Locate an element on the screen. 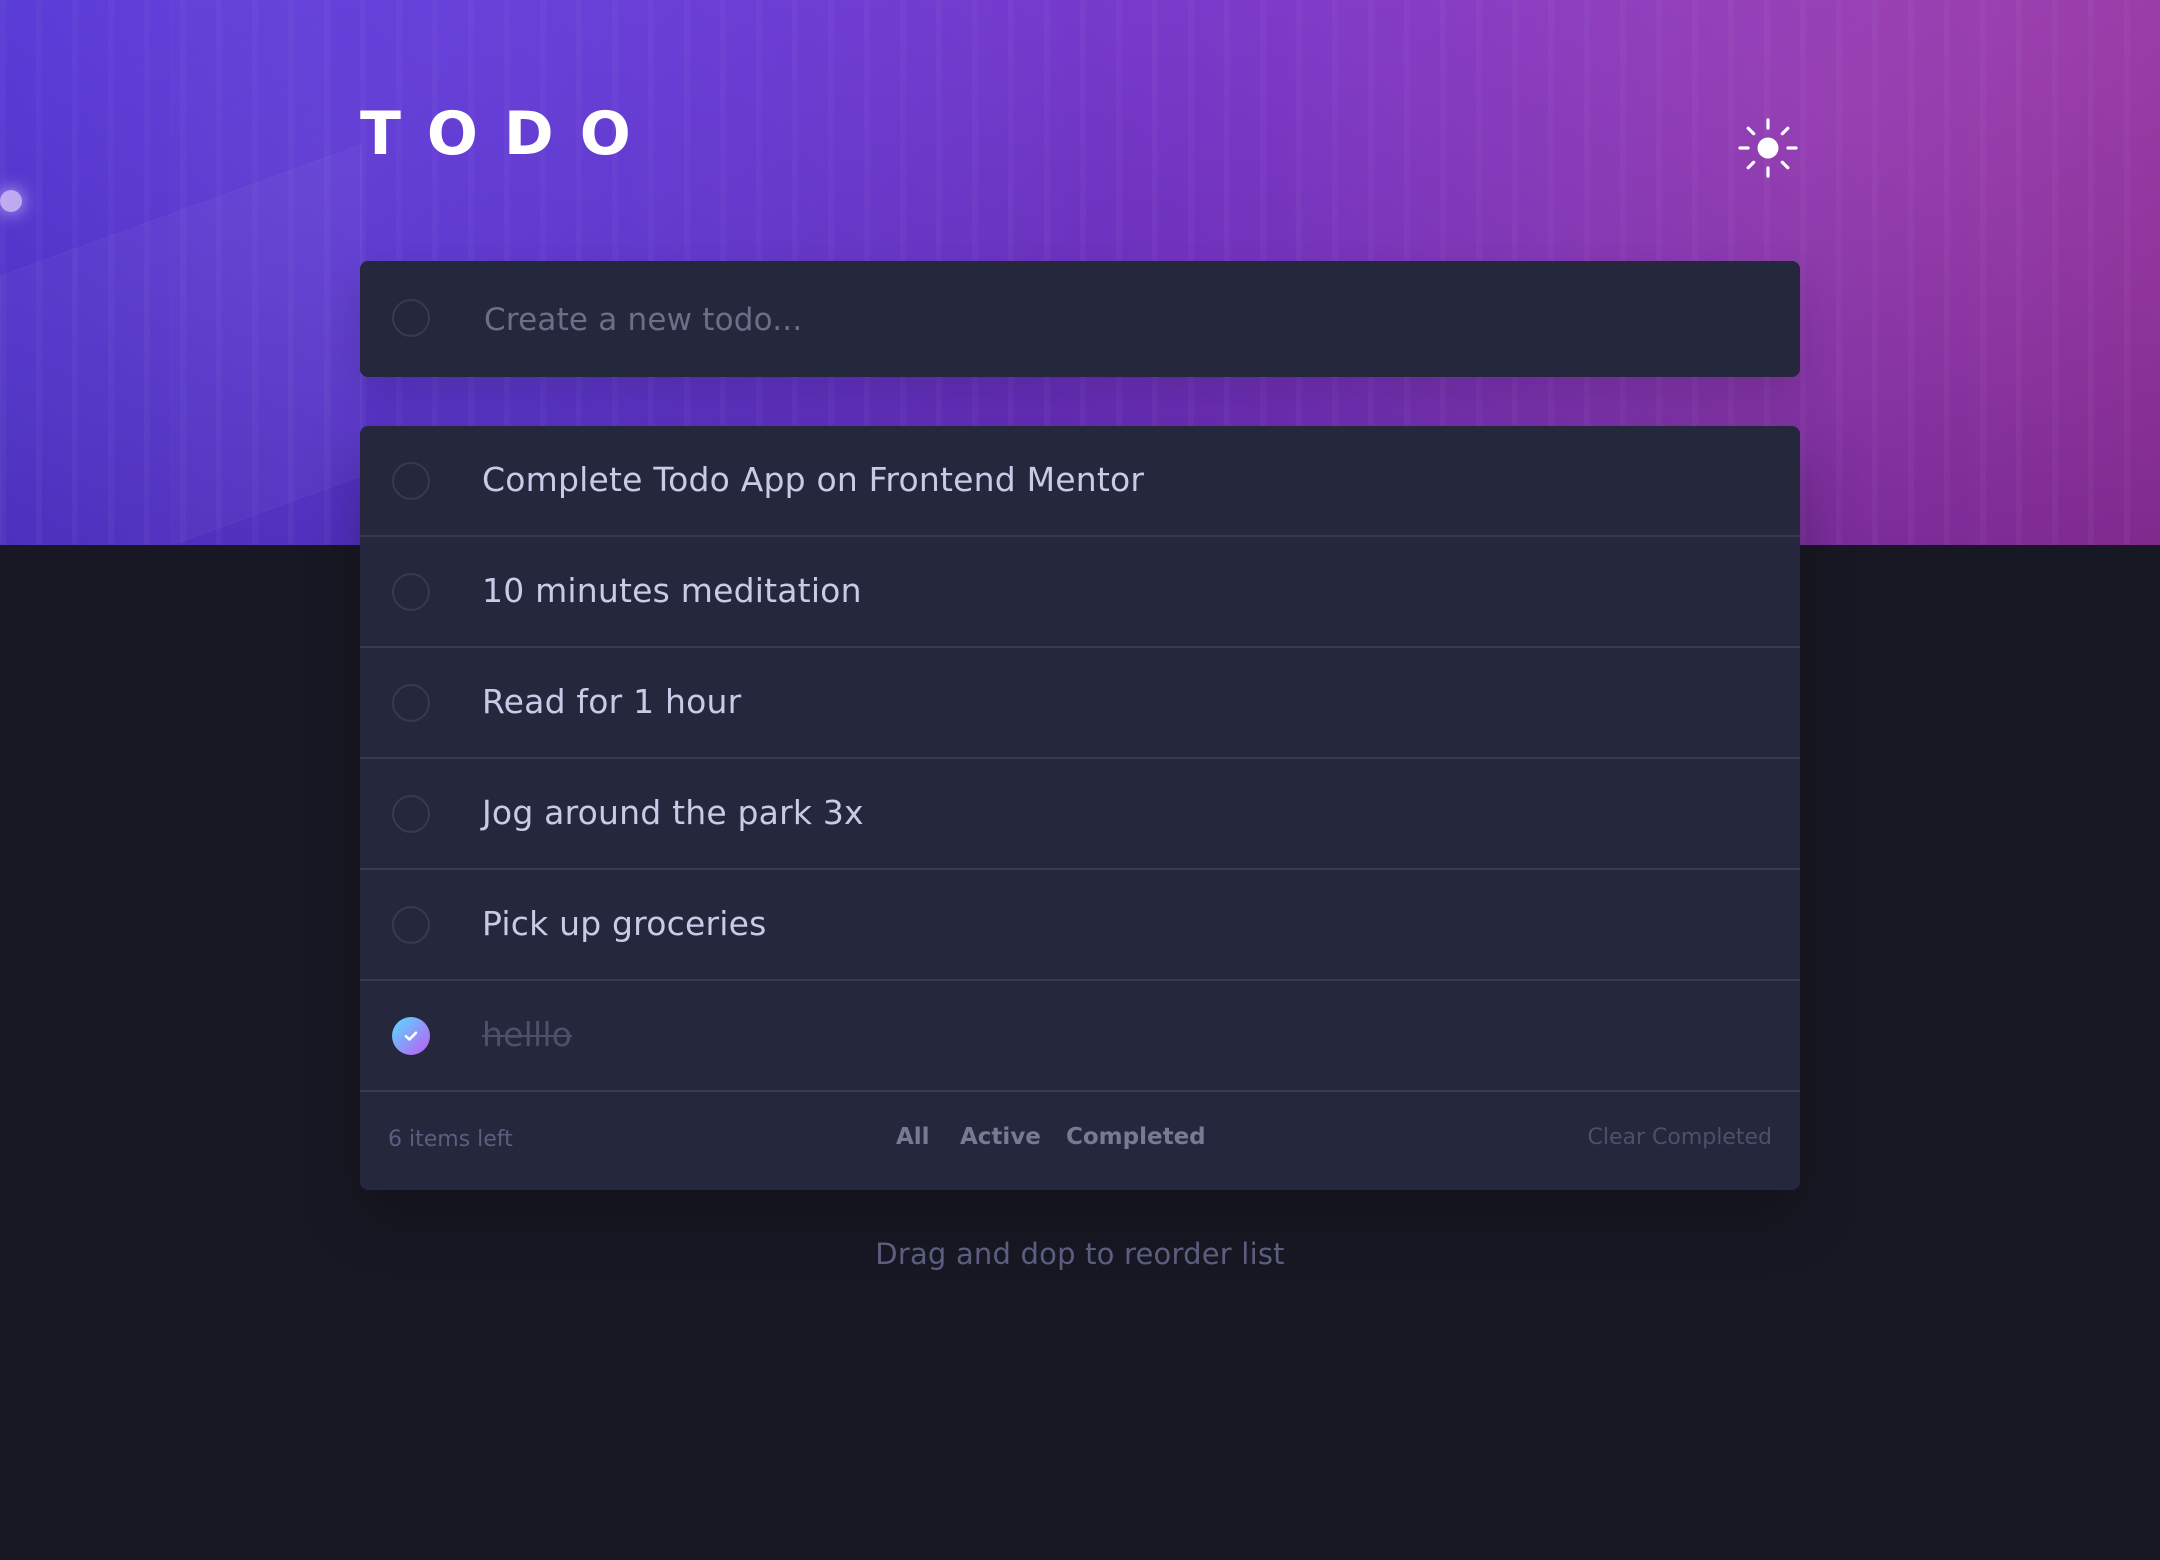  new-todo-card is located at coordinates (1080, 320).